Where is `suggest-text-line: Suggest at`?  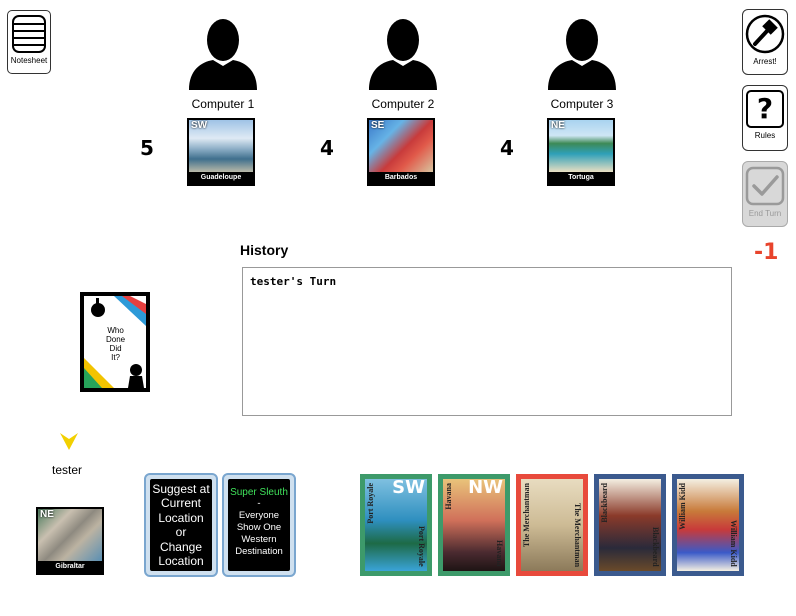 suggest-text-line: Suggest at is located at coordinates (181, 488).